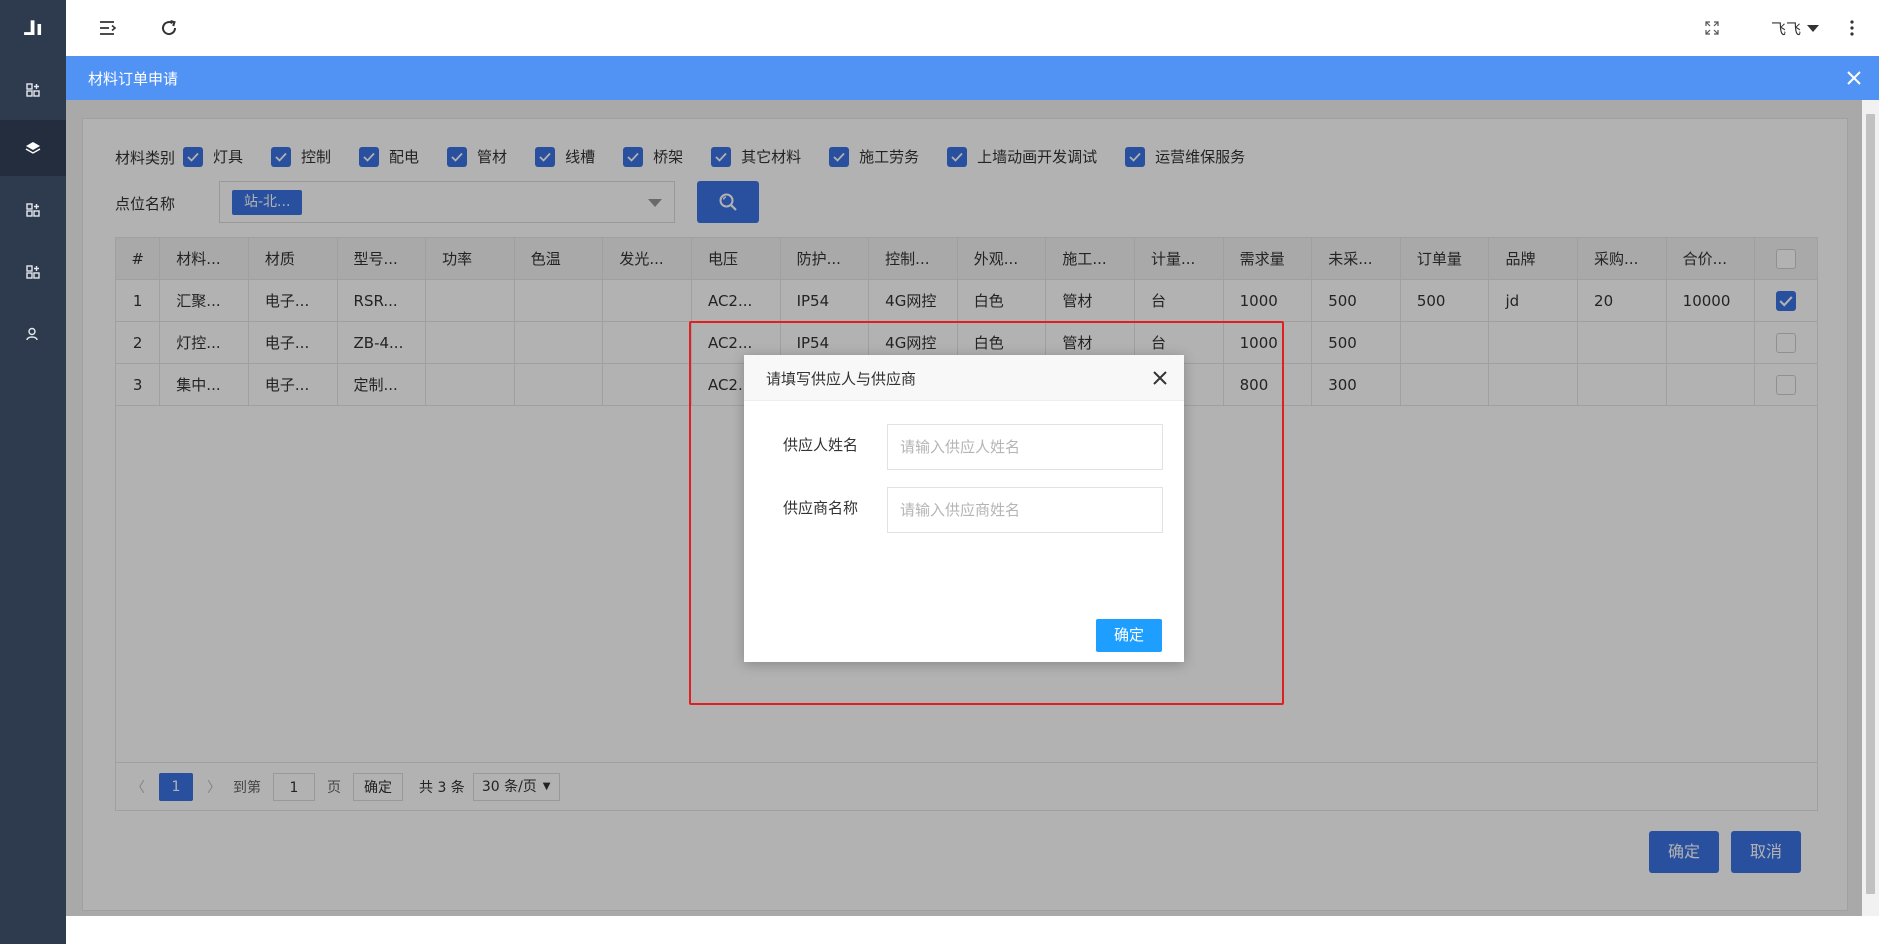  I want to click on more-options-button, so click(1852, 28).